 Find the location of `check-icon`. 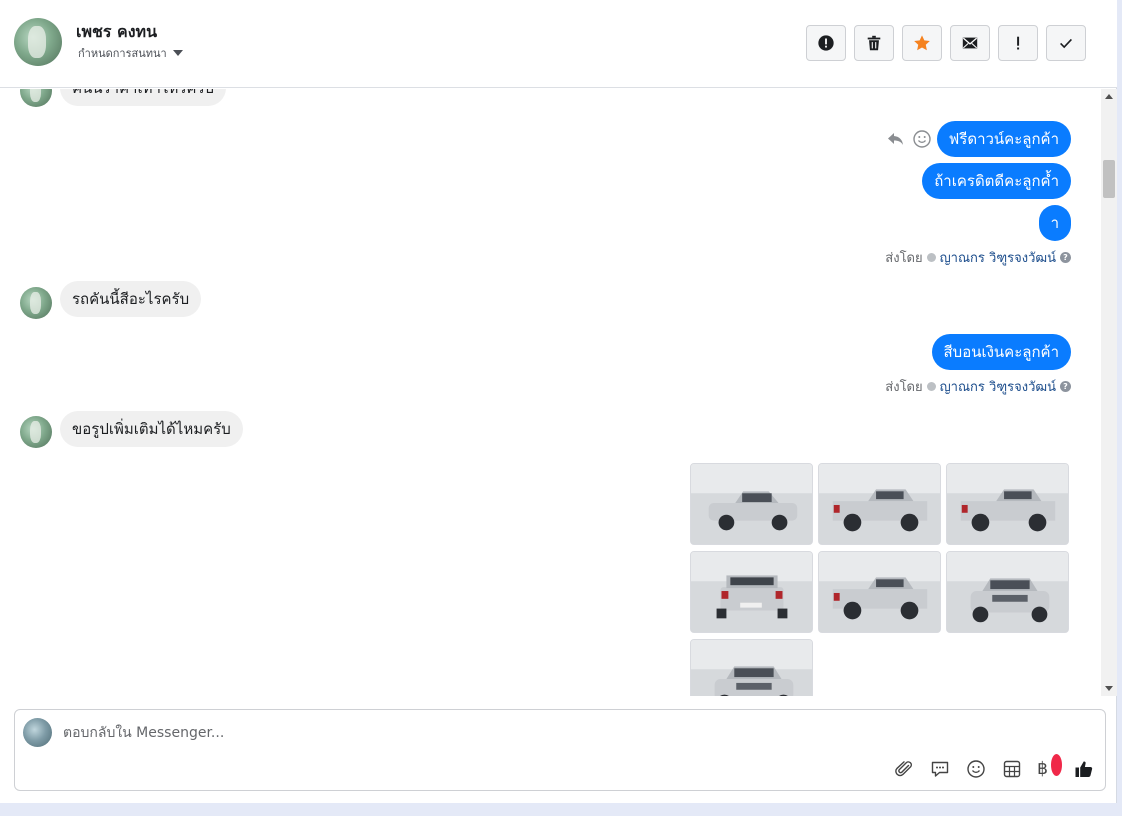

check-icon is located at coordinates (1066, 43).